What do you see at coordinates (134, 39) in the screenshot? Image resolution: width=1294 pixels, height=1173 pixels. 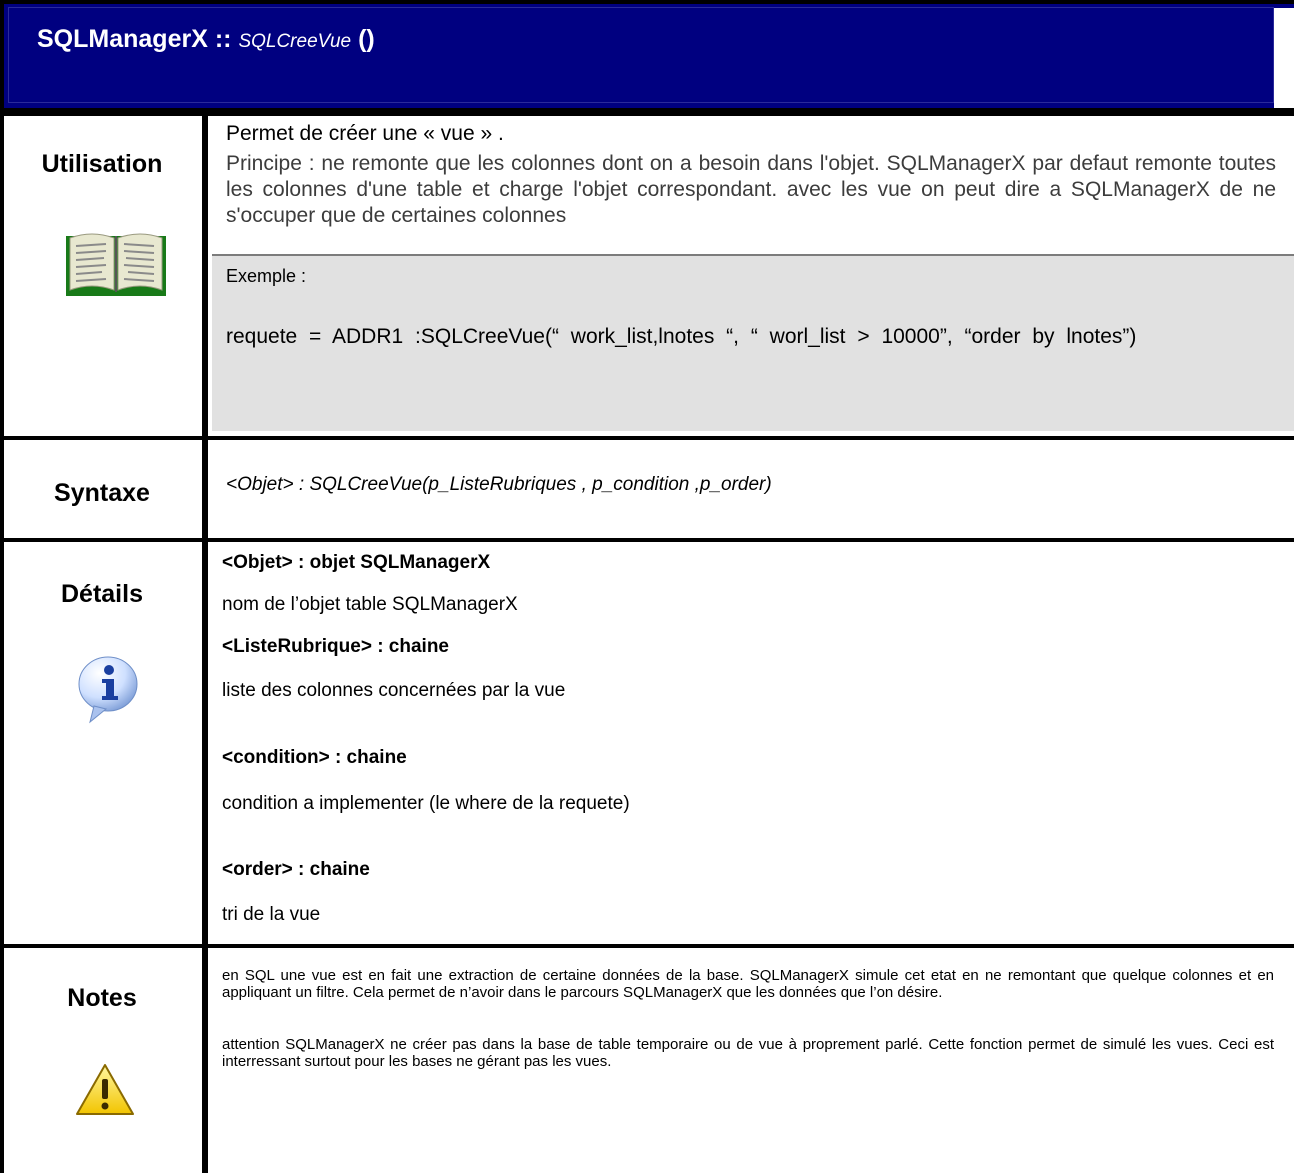 I see `class-name: SQLManagerX ::` at bounding box center [134, 39].